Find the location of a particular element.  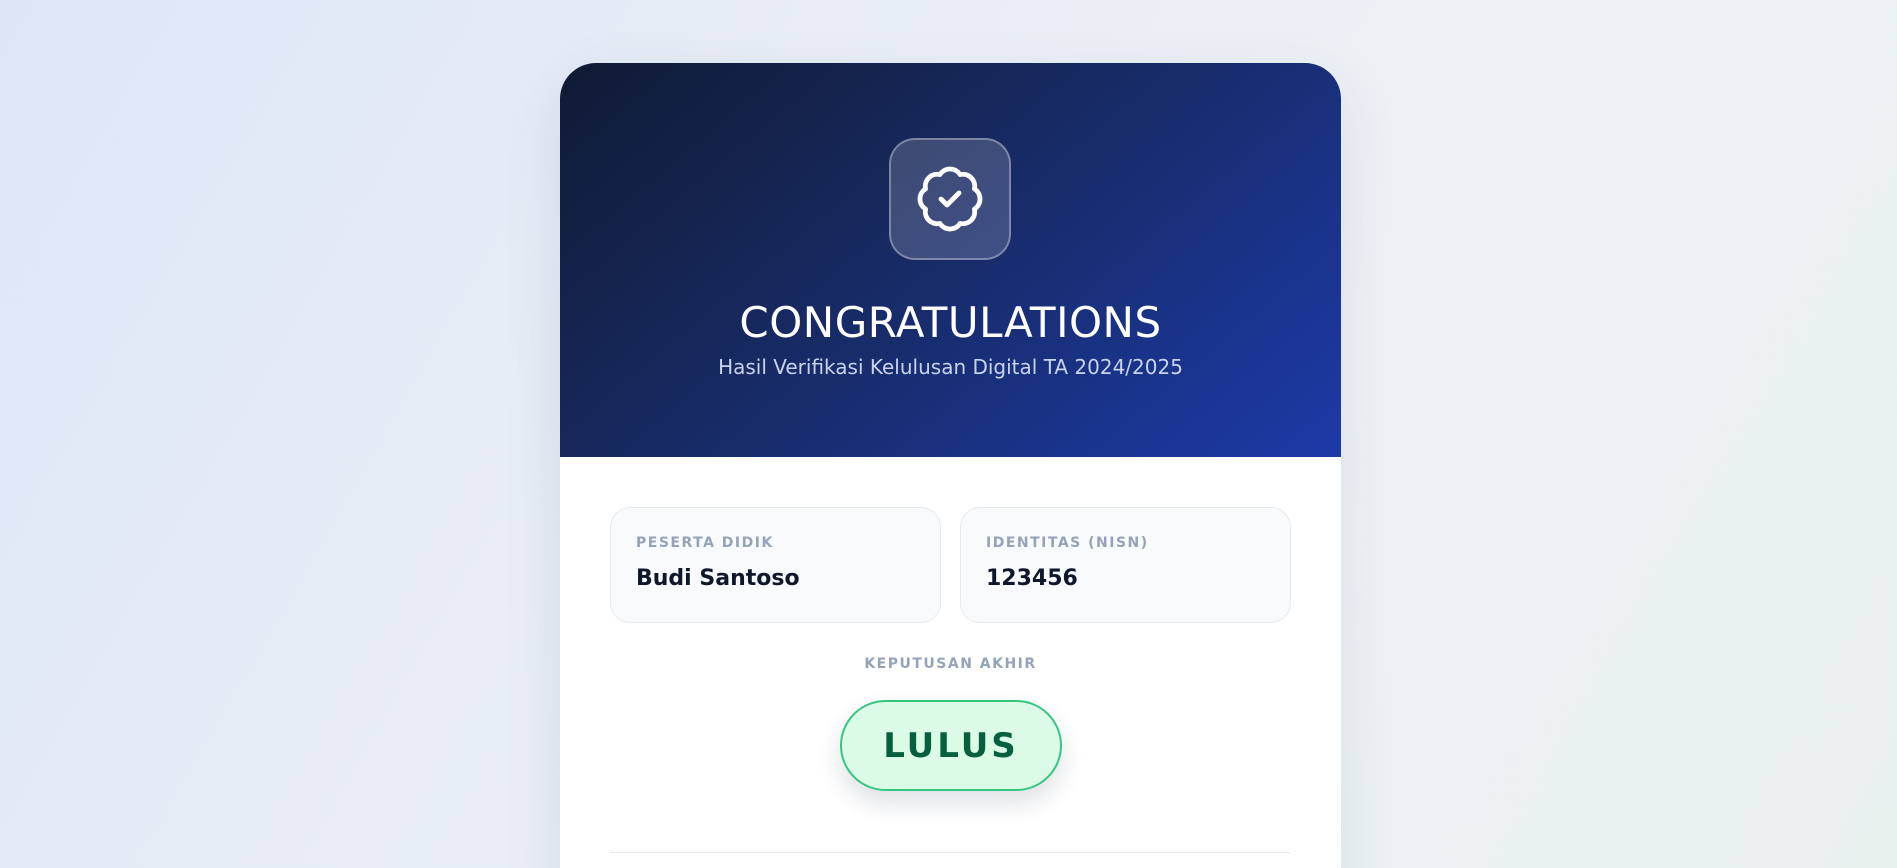

verified-badge-icon is located at coordinates (950, 199).